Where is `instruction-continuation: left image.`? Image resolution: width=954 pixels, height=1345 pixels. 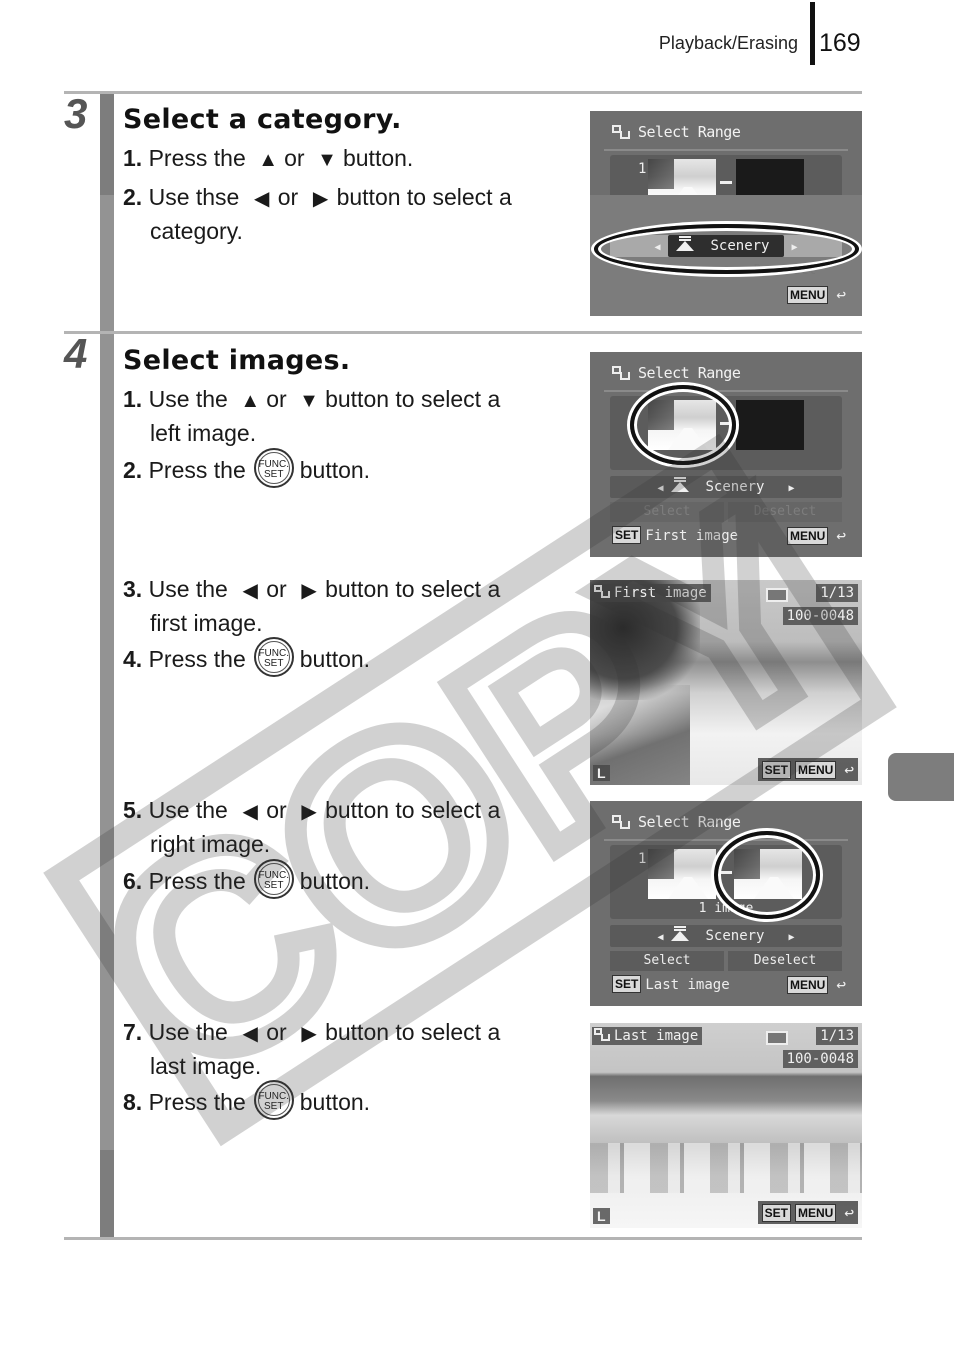
instruction-continuation: left image. is located at coordinates (203, 433).